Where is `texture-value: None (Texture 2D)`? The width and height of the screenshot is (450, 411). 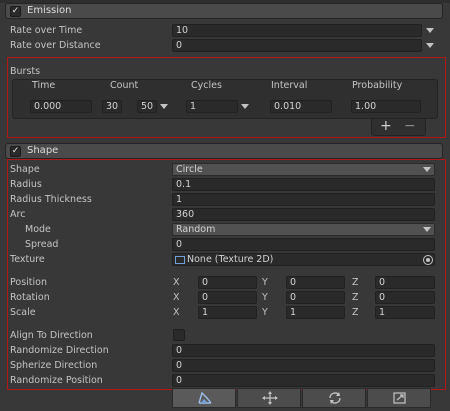 texture-value: None (Texture 2D) is located at coordinates (230, 259).